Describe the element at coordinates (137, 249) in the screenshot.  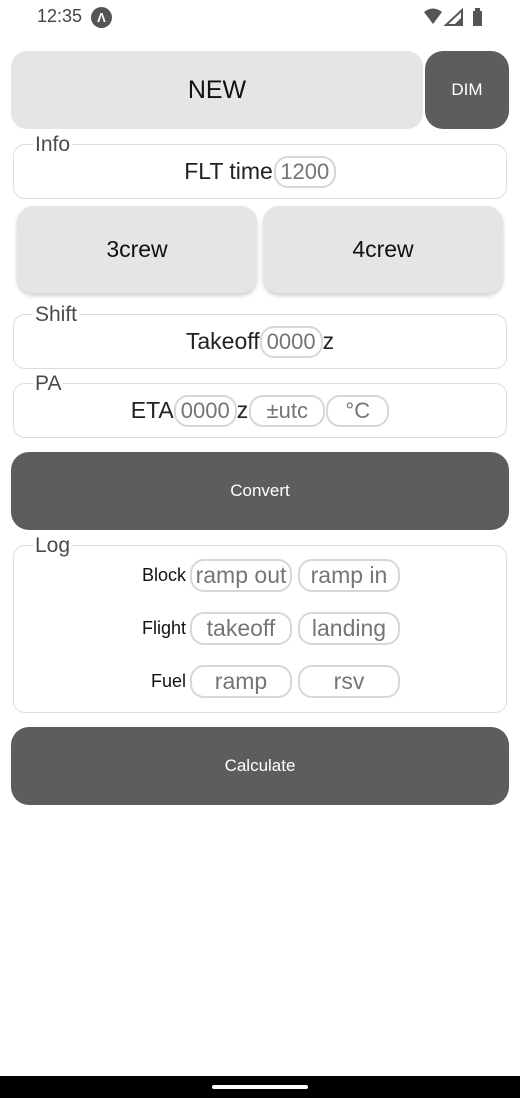
I see `3crew-button: 3crew` at that location.